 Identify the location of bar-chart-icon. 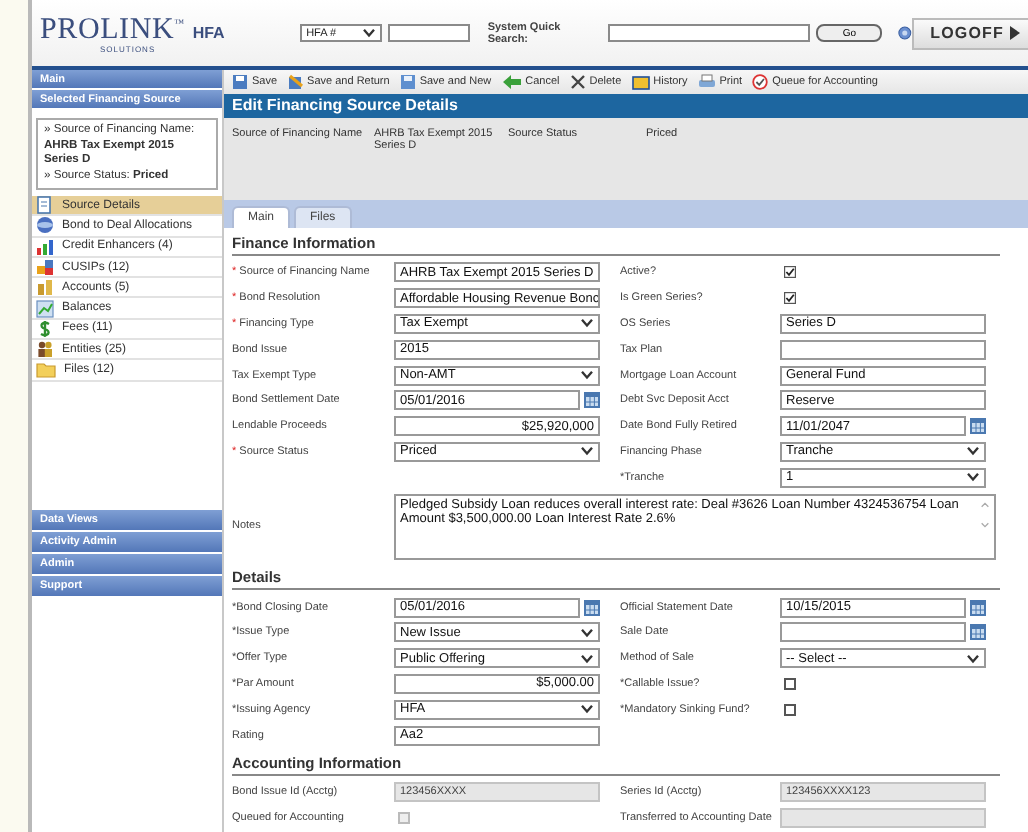
(45, 246).